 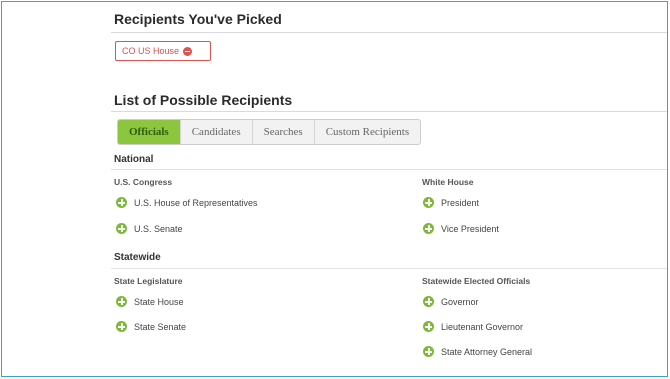 What do you see at coordinates (160, 326) in the screenshot?
I see `item-label: State Senate` at bounding box center [160, 326].